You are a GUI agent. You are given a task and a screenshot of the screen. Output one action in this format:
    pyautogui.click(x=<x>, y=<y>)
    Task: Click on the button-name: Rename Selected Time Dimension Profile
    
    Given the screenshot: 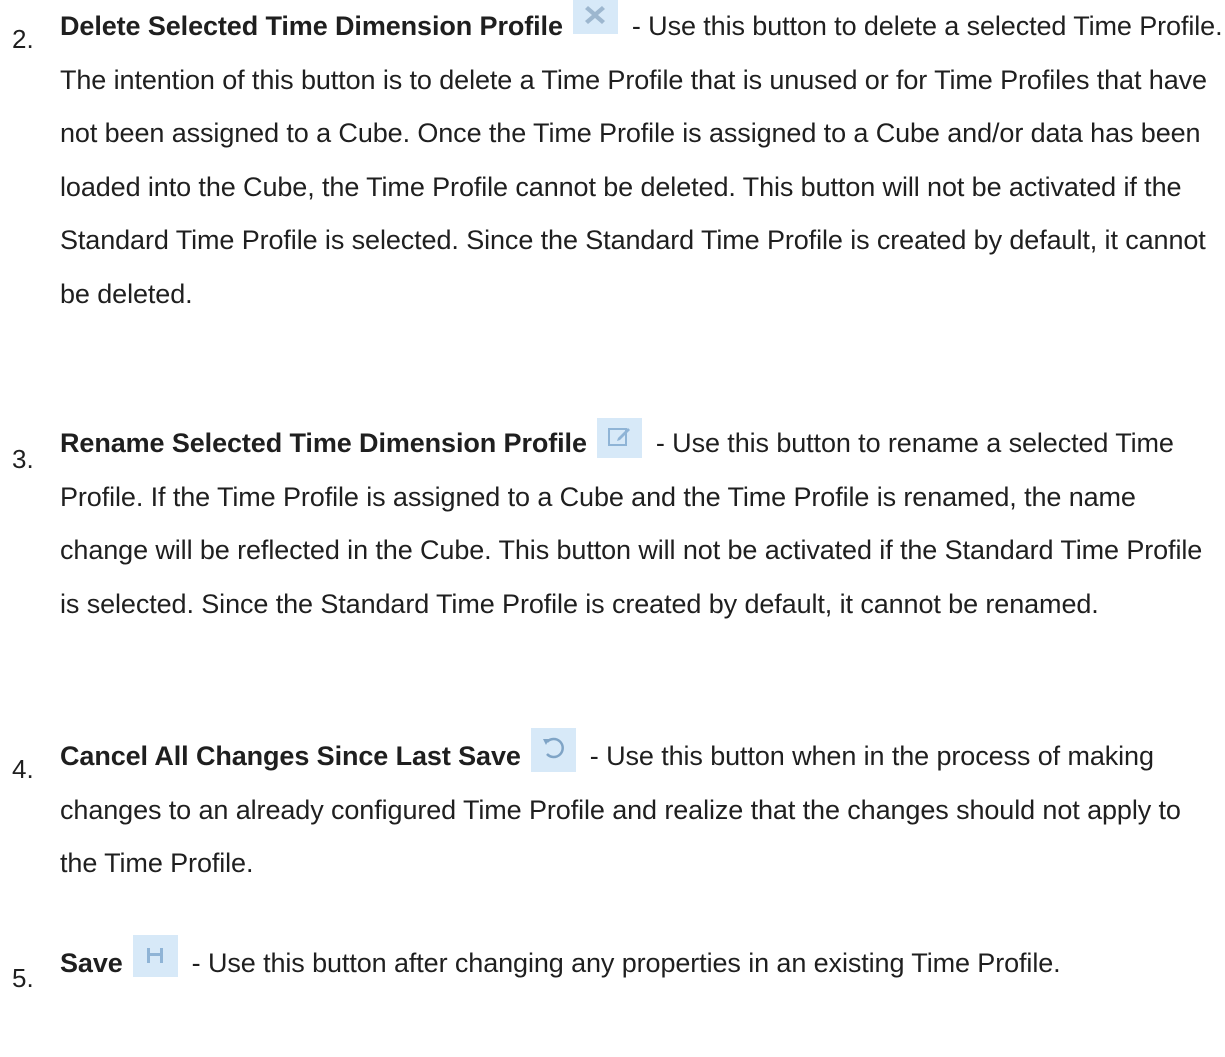 What is the action you would take?
    pyautogui.click(x=323, y=443)
    